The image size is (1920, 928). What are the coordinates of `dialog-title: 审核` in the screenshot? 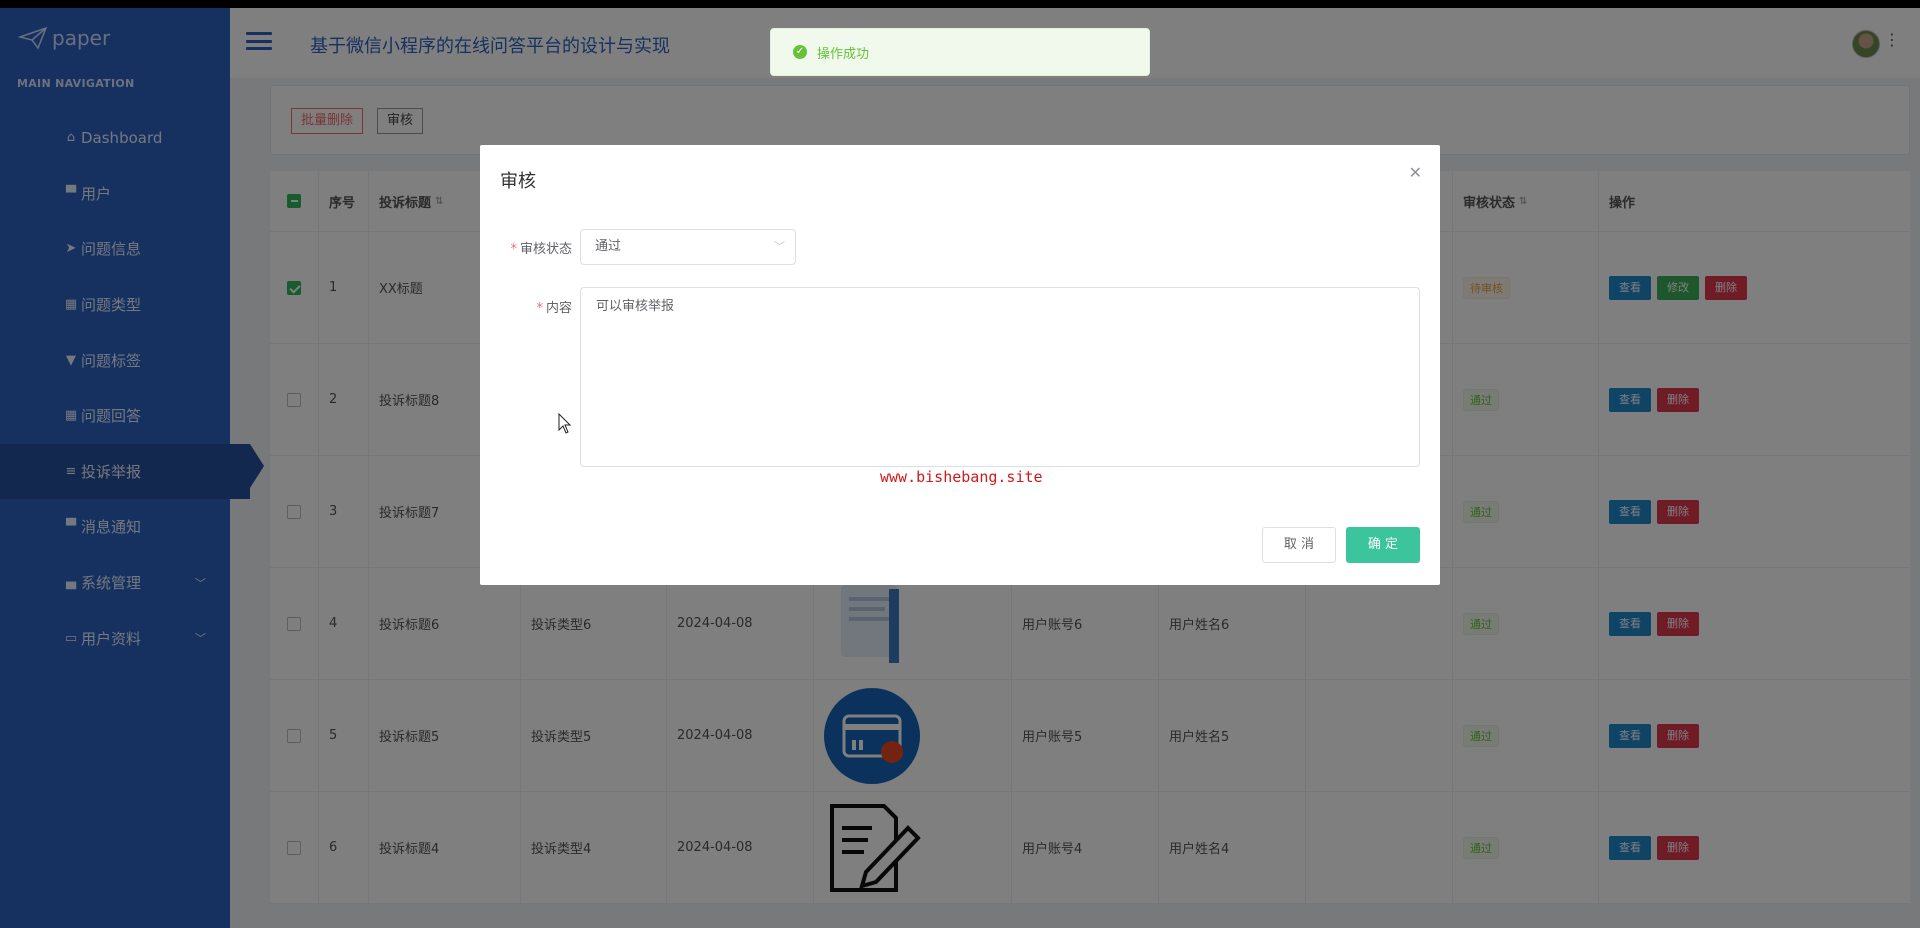 It's located at (518, 181).